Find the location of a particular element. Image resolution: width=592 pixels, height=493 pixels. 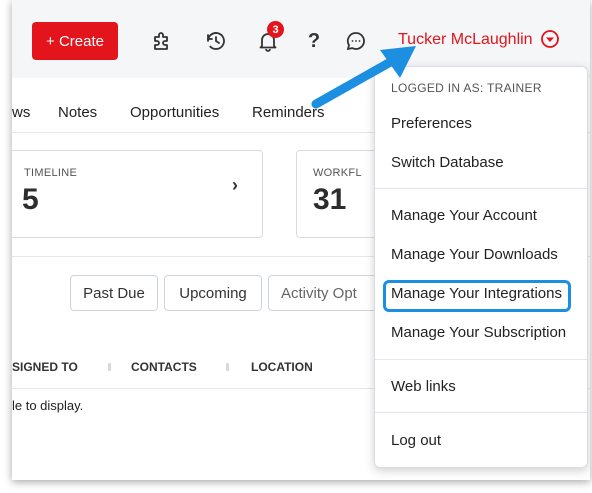

menu-item-log-out: Log out is located at coordinates (416, 440).